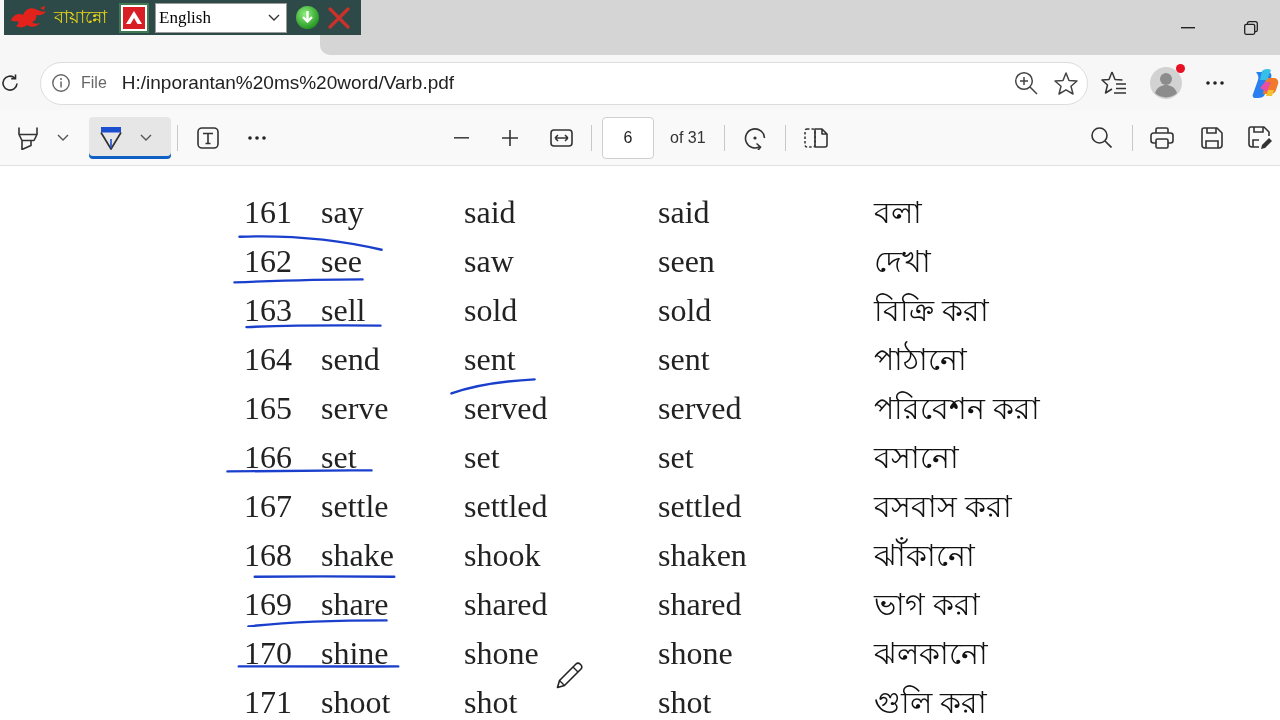  What do you see at coordinates (898, 212) in the screenshot?
I see `bengali-meaning: বলা` at bounding box center [898, 212].